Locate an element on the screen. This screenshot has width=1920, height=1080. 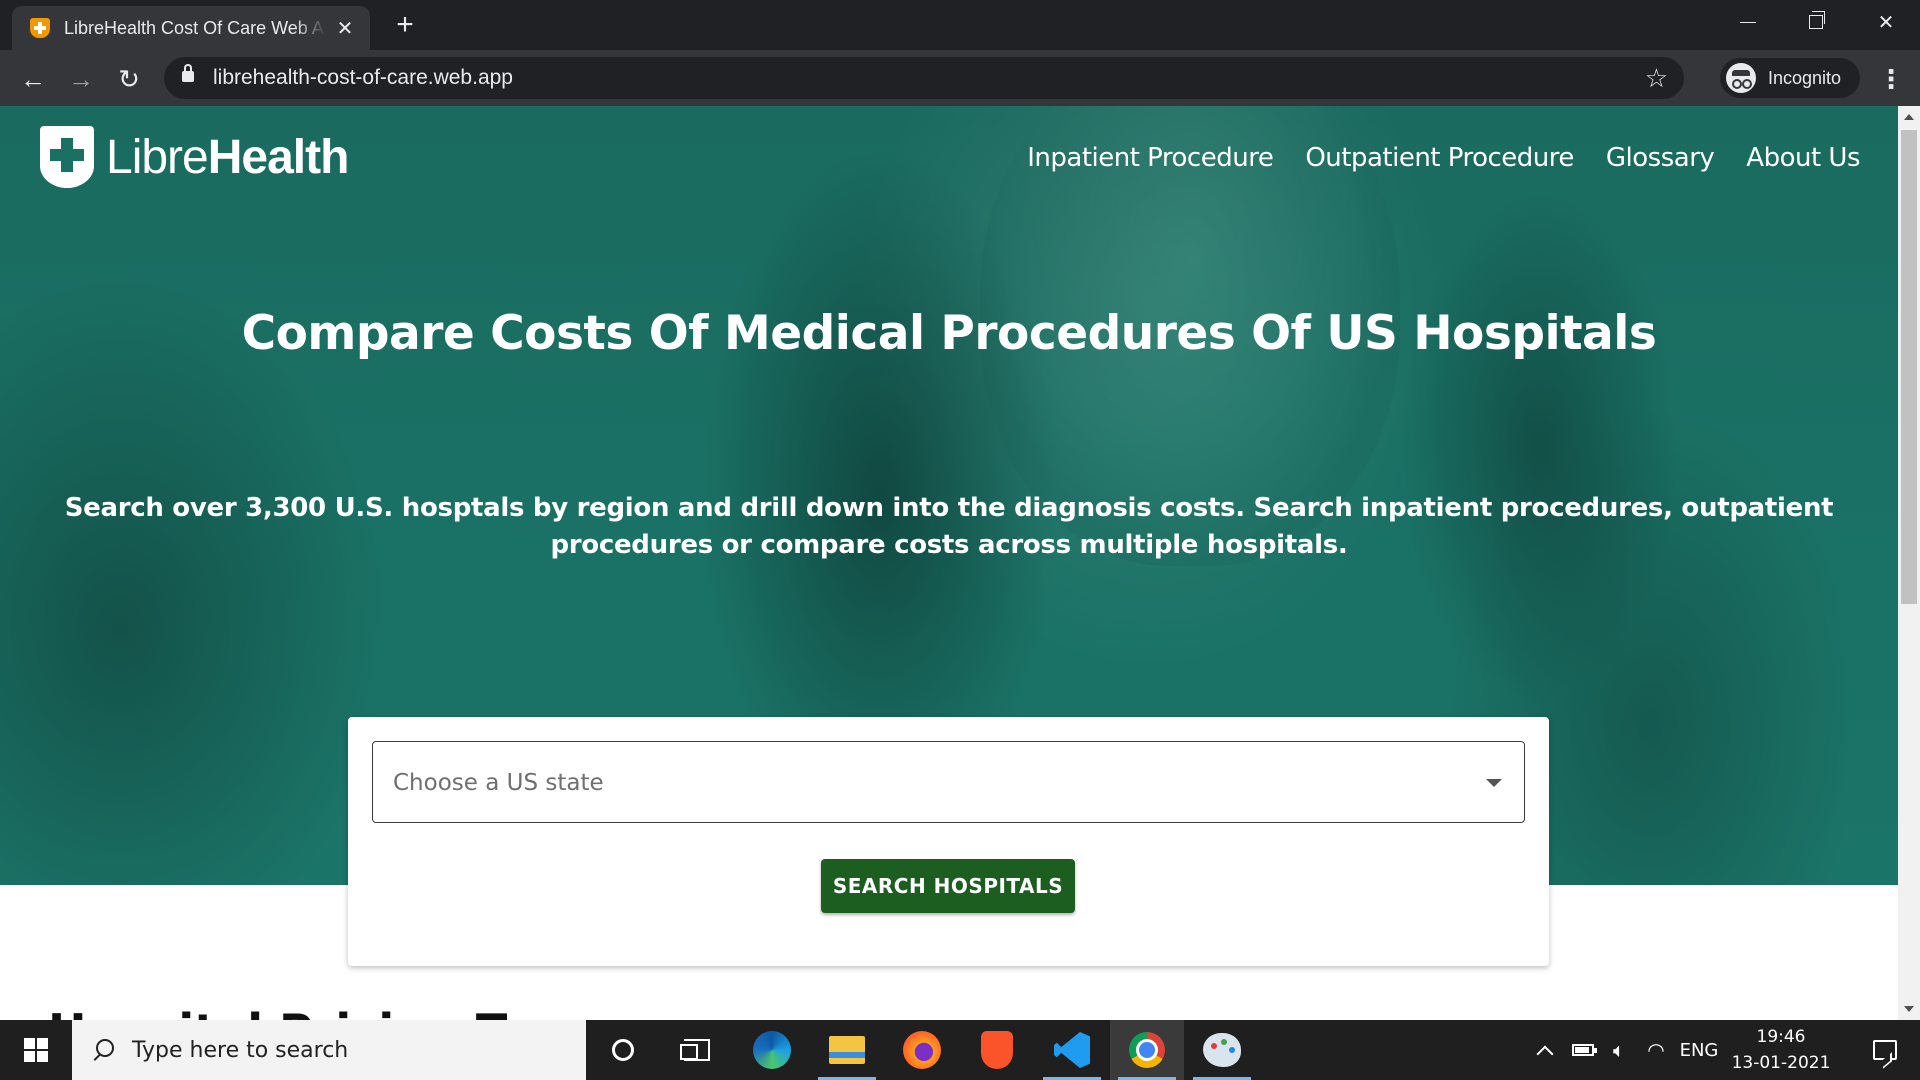
shield-cross-icon is located at coordinates (67, 157).